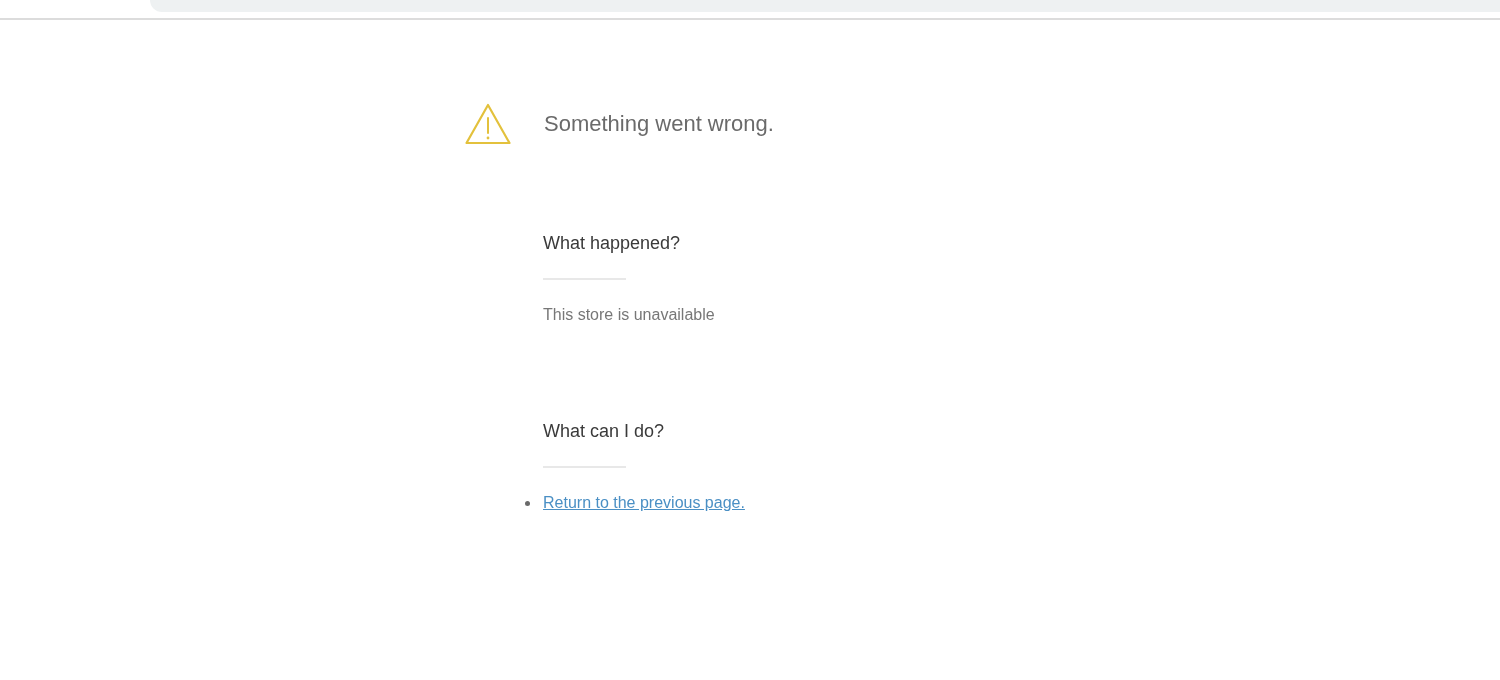  What do you see at coordinates (527, 503) in the screenshot?
I see `bullet-icon` at bounding box center [527, 503].